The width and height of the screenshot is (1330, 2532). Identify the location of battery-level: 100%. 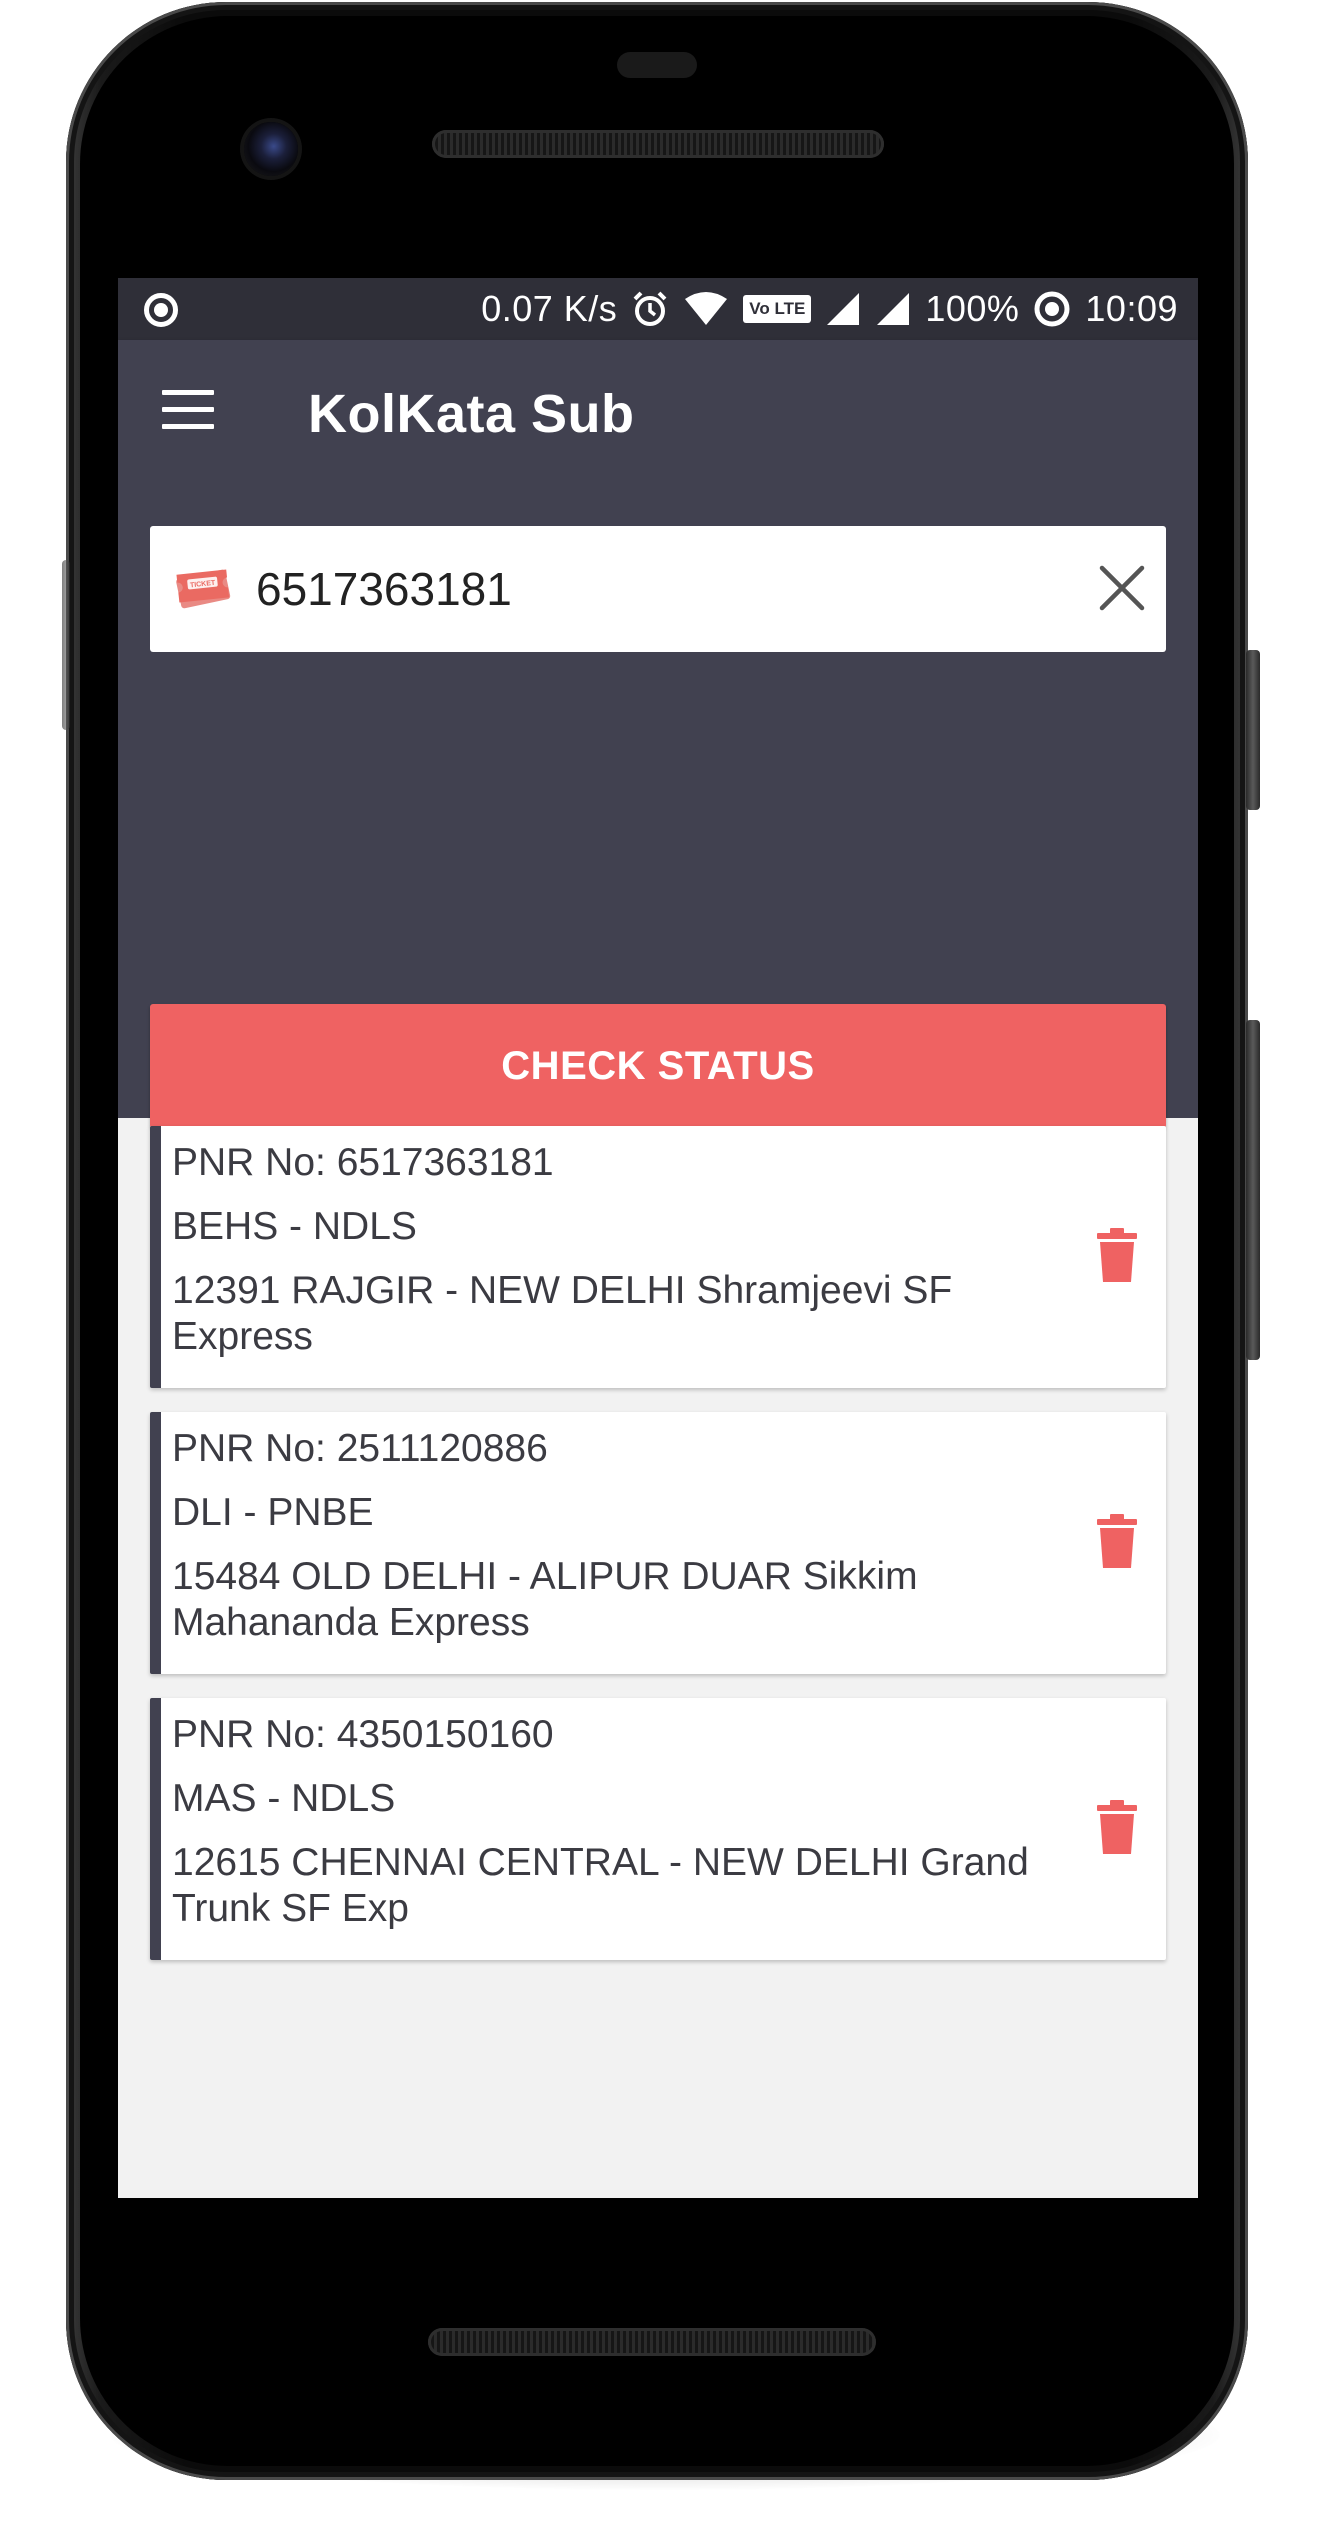
(972, 308).